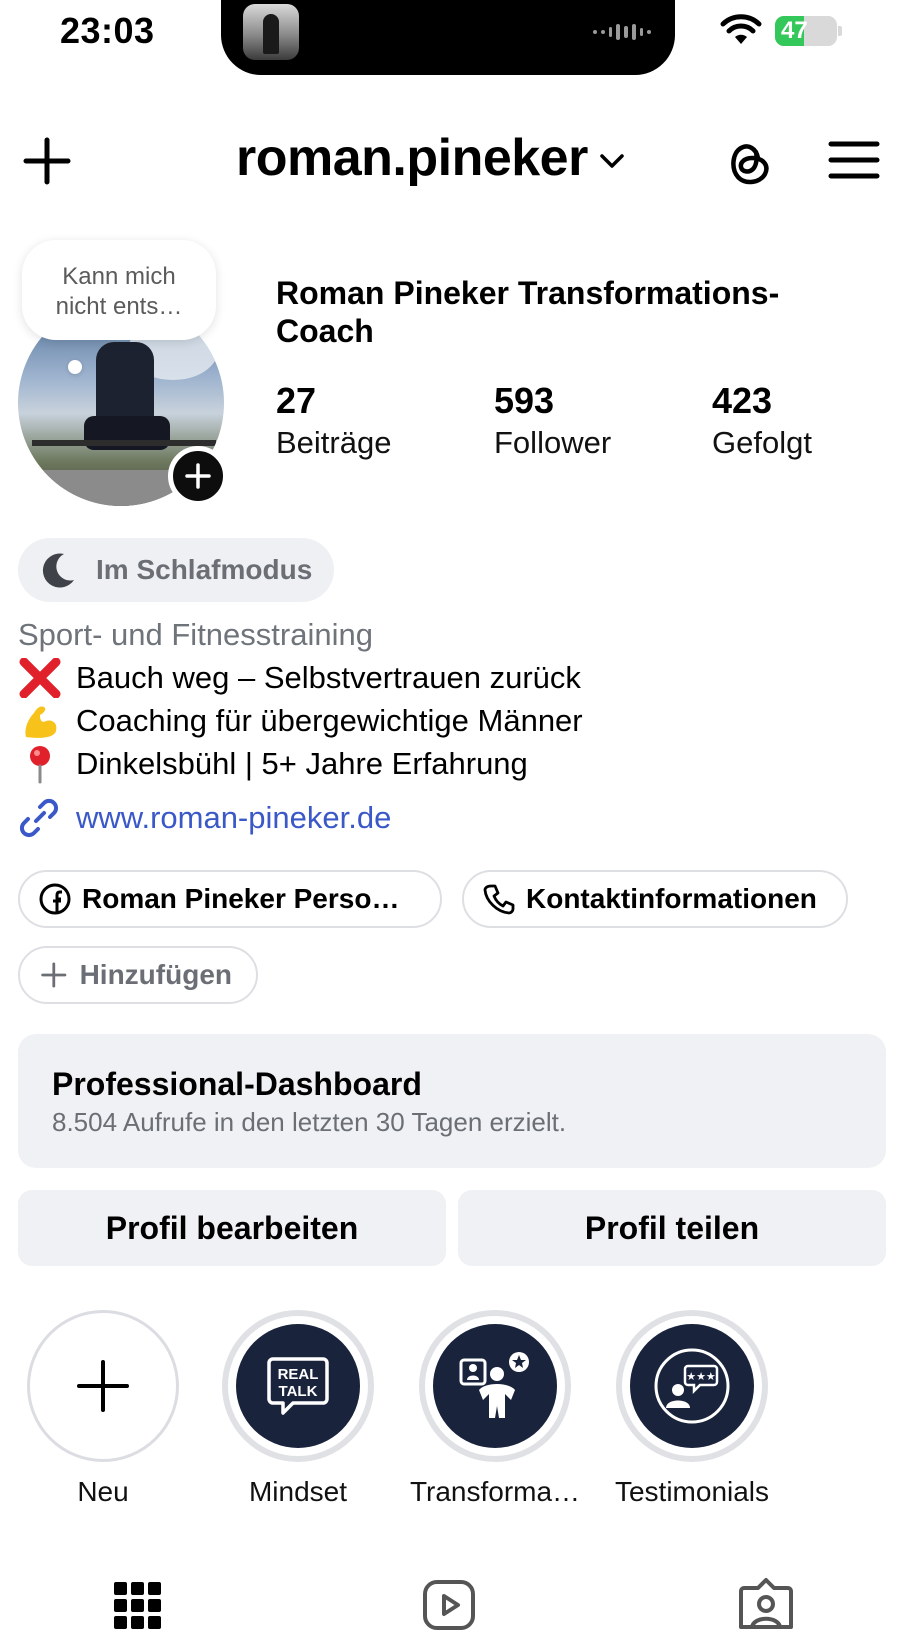  What do you see at coordinates (794, 30) in the screenshot?
I see `battery-percent: 47` at bounding box center [794, 30].